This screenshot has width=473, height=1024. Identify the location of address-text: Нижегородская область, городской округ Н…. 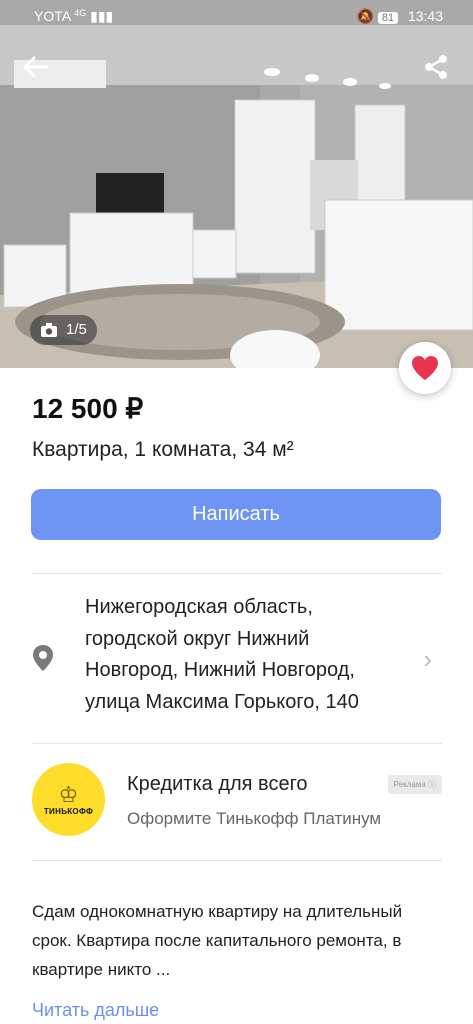
(222, 654).